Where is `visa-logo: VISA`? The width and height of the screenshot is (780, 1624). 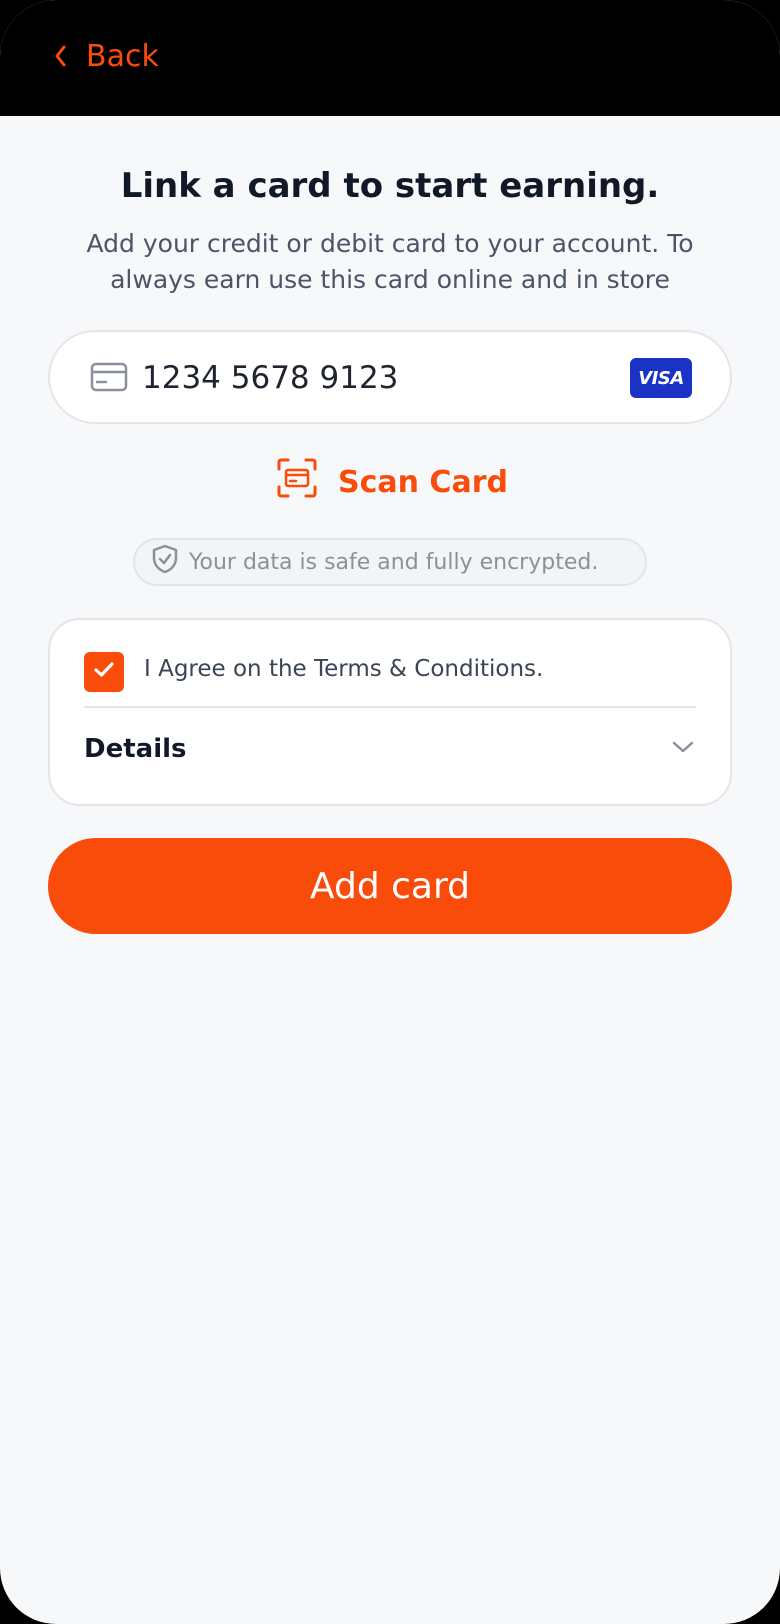 visa-logo: VISA is located at coordinates (661, 378).